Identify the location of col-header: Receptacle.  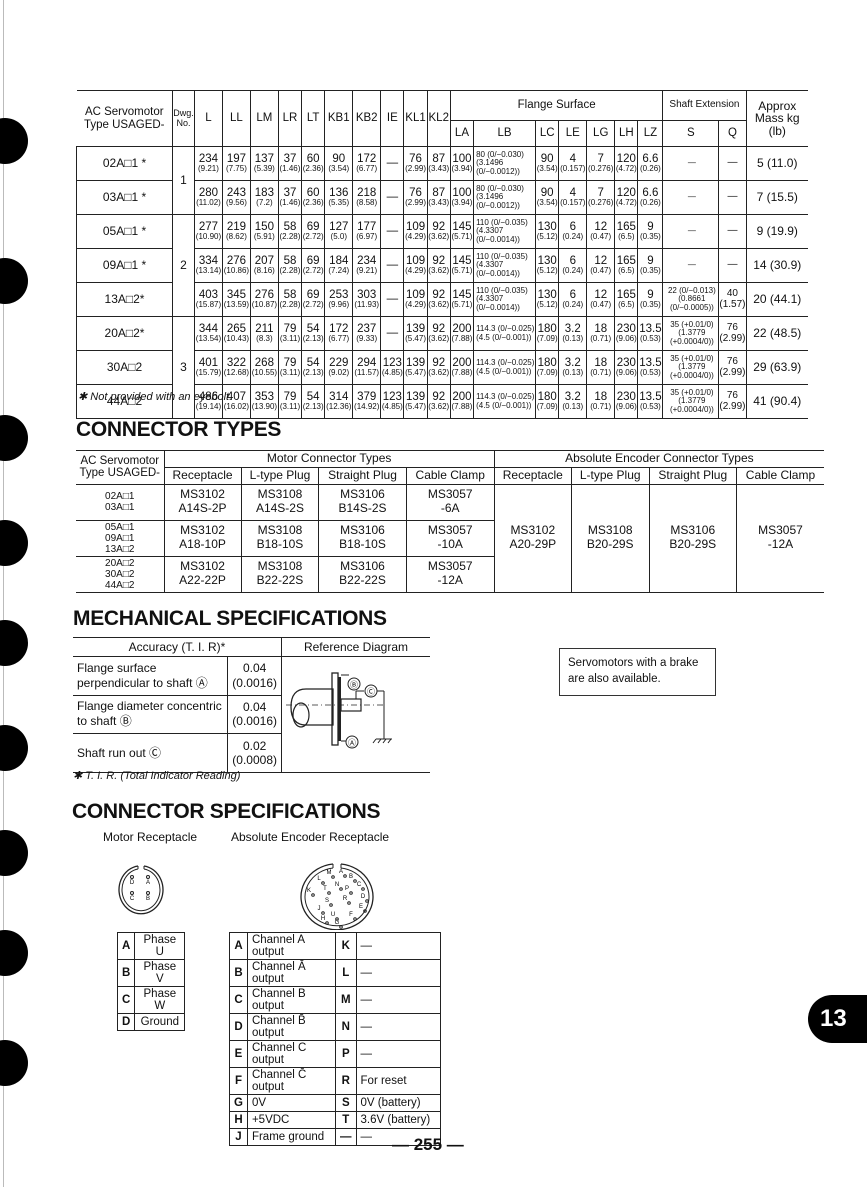
(202, 475).